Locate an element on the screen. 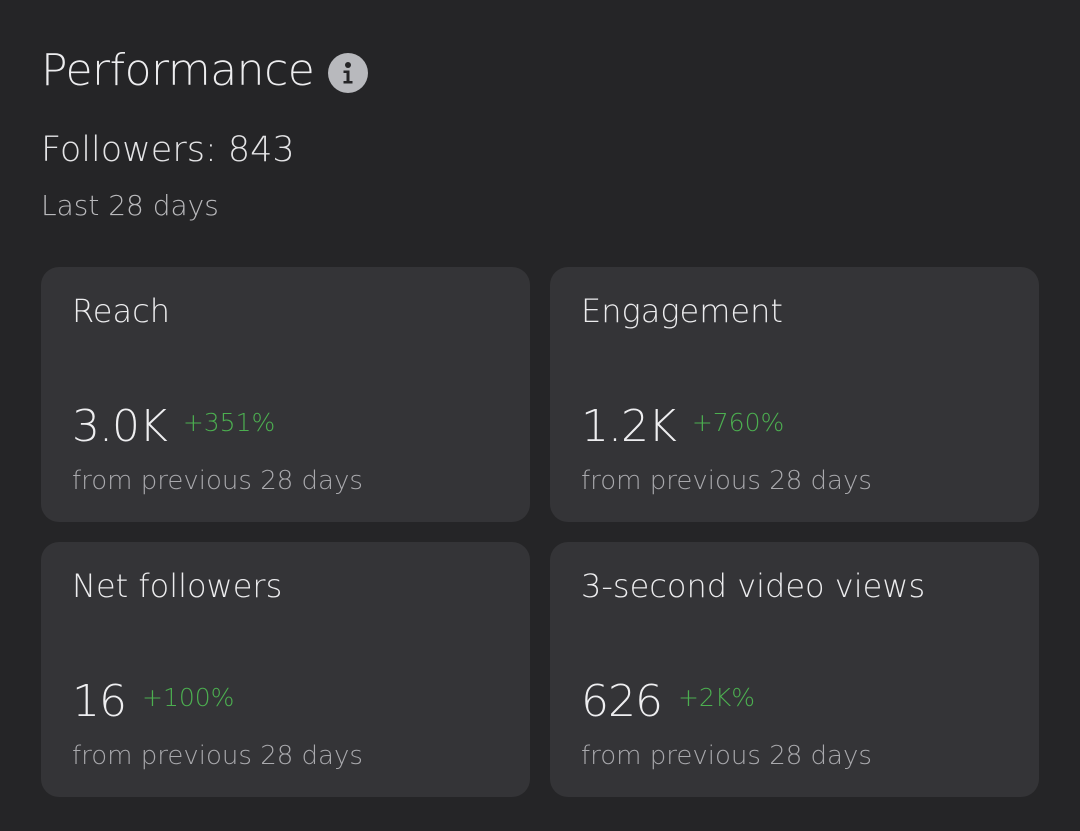  metric-title: Reach is located at coordinates (121, 311).